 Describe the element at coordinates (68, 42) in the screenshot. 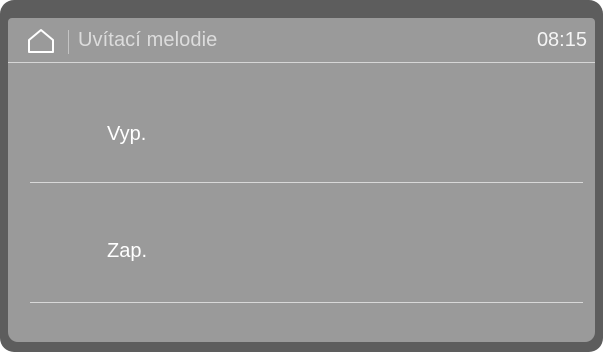

I see `header-separator` at that location.